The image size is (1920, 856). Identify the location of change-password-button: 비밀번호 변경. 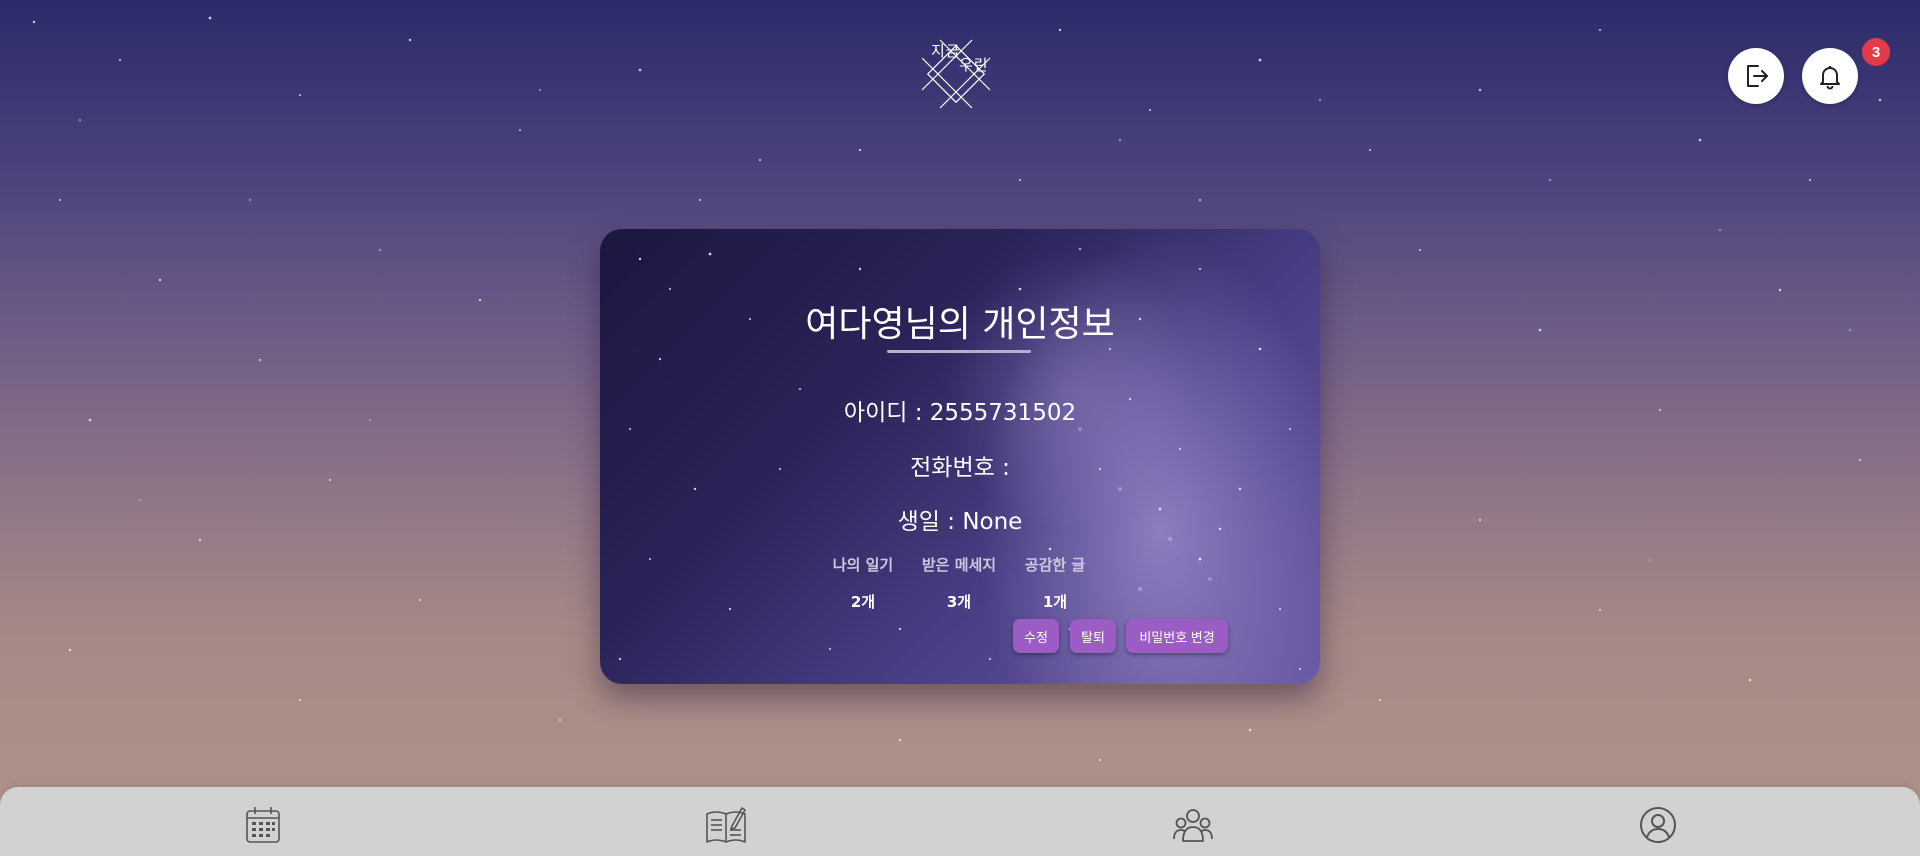
(1177, 636).